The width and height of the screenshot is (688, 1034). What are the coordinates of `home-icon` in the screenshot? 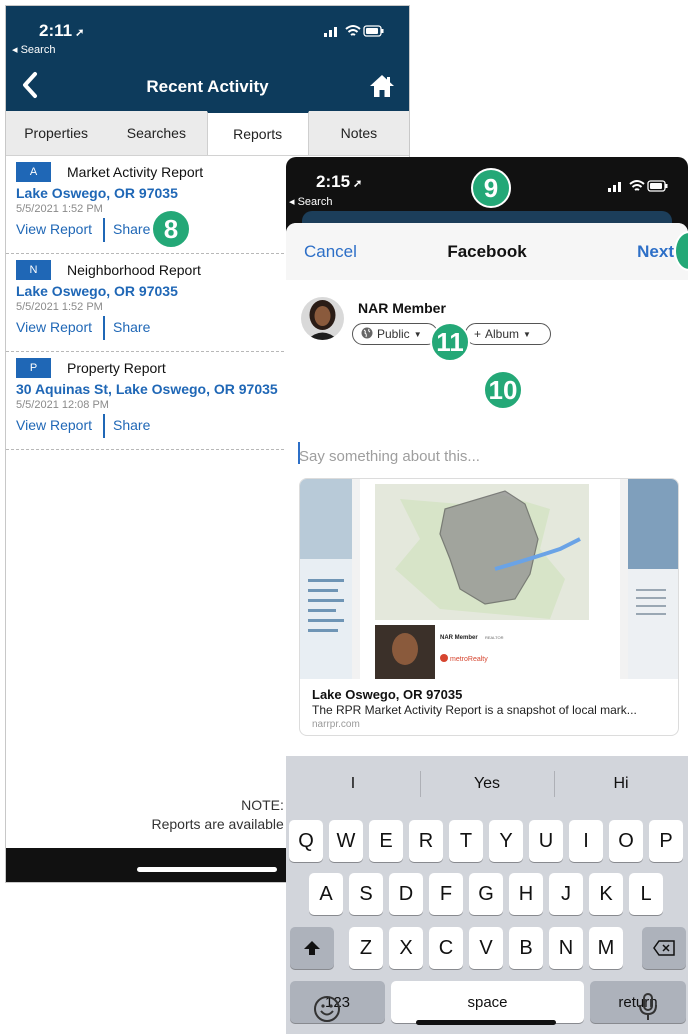 It's located at (382, 86).